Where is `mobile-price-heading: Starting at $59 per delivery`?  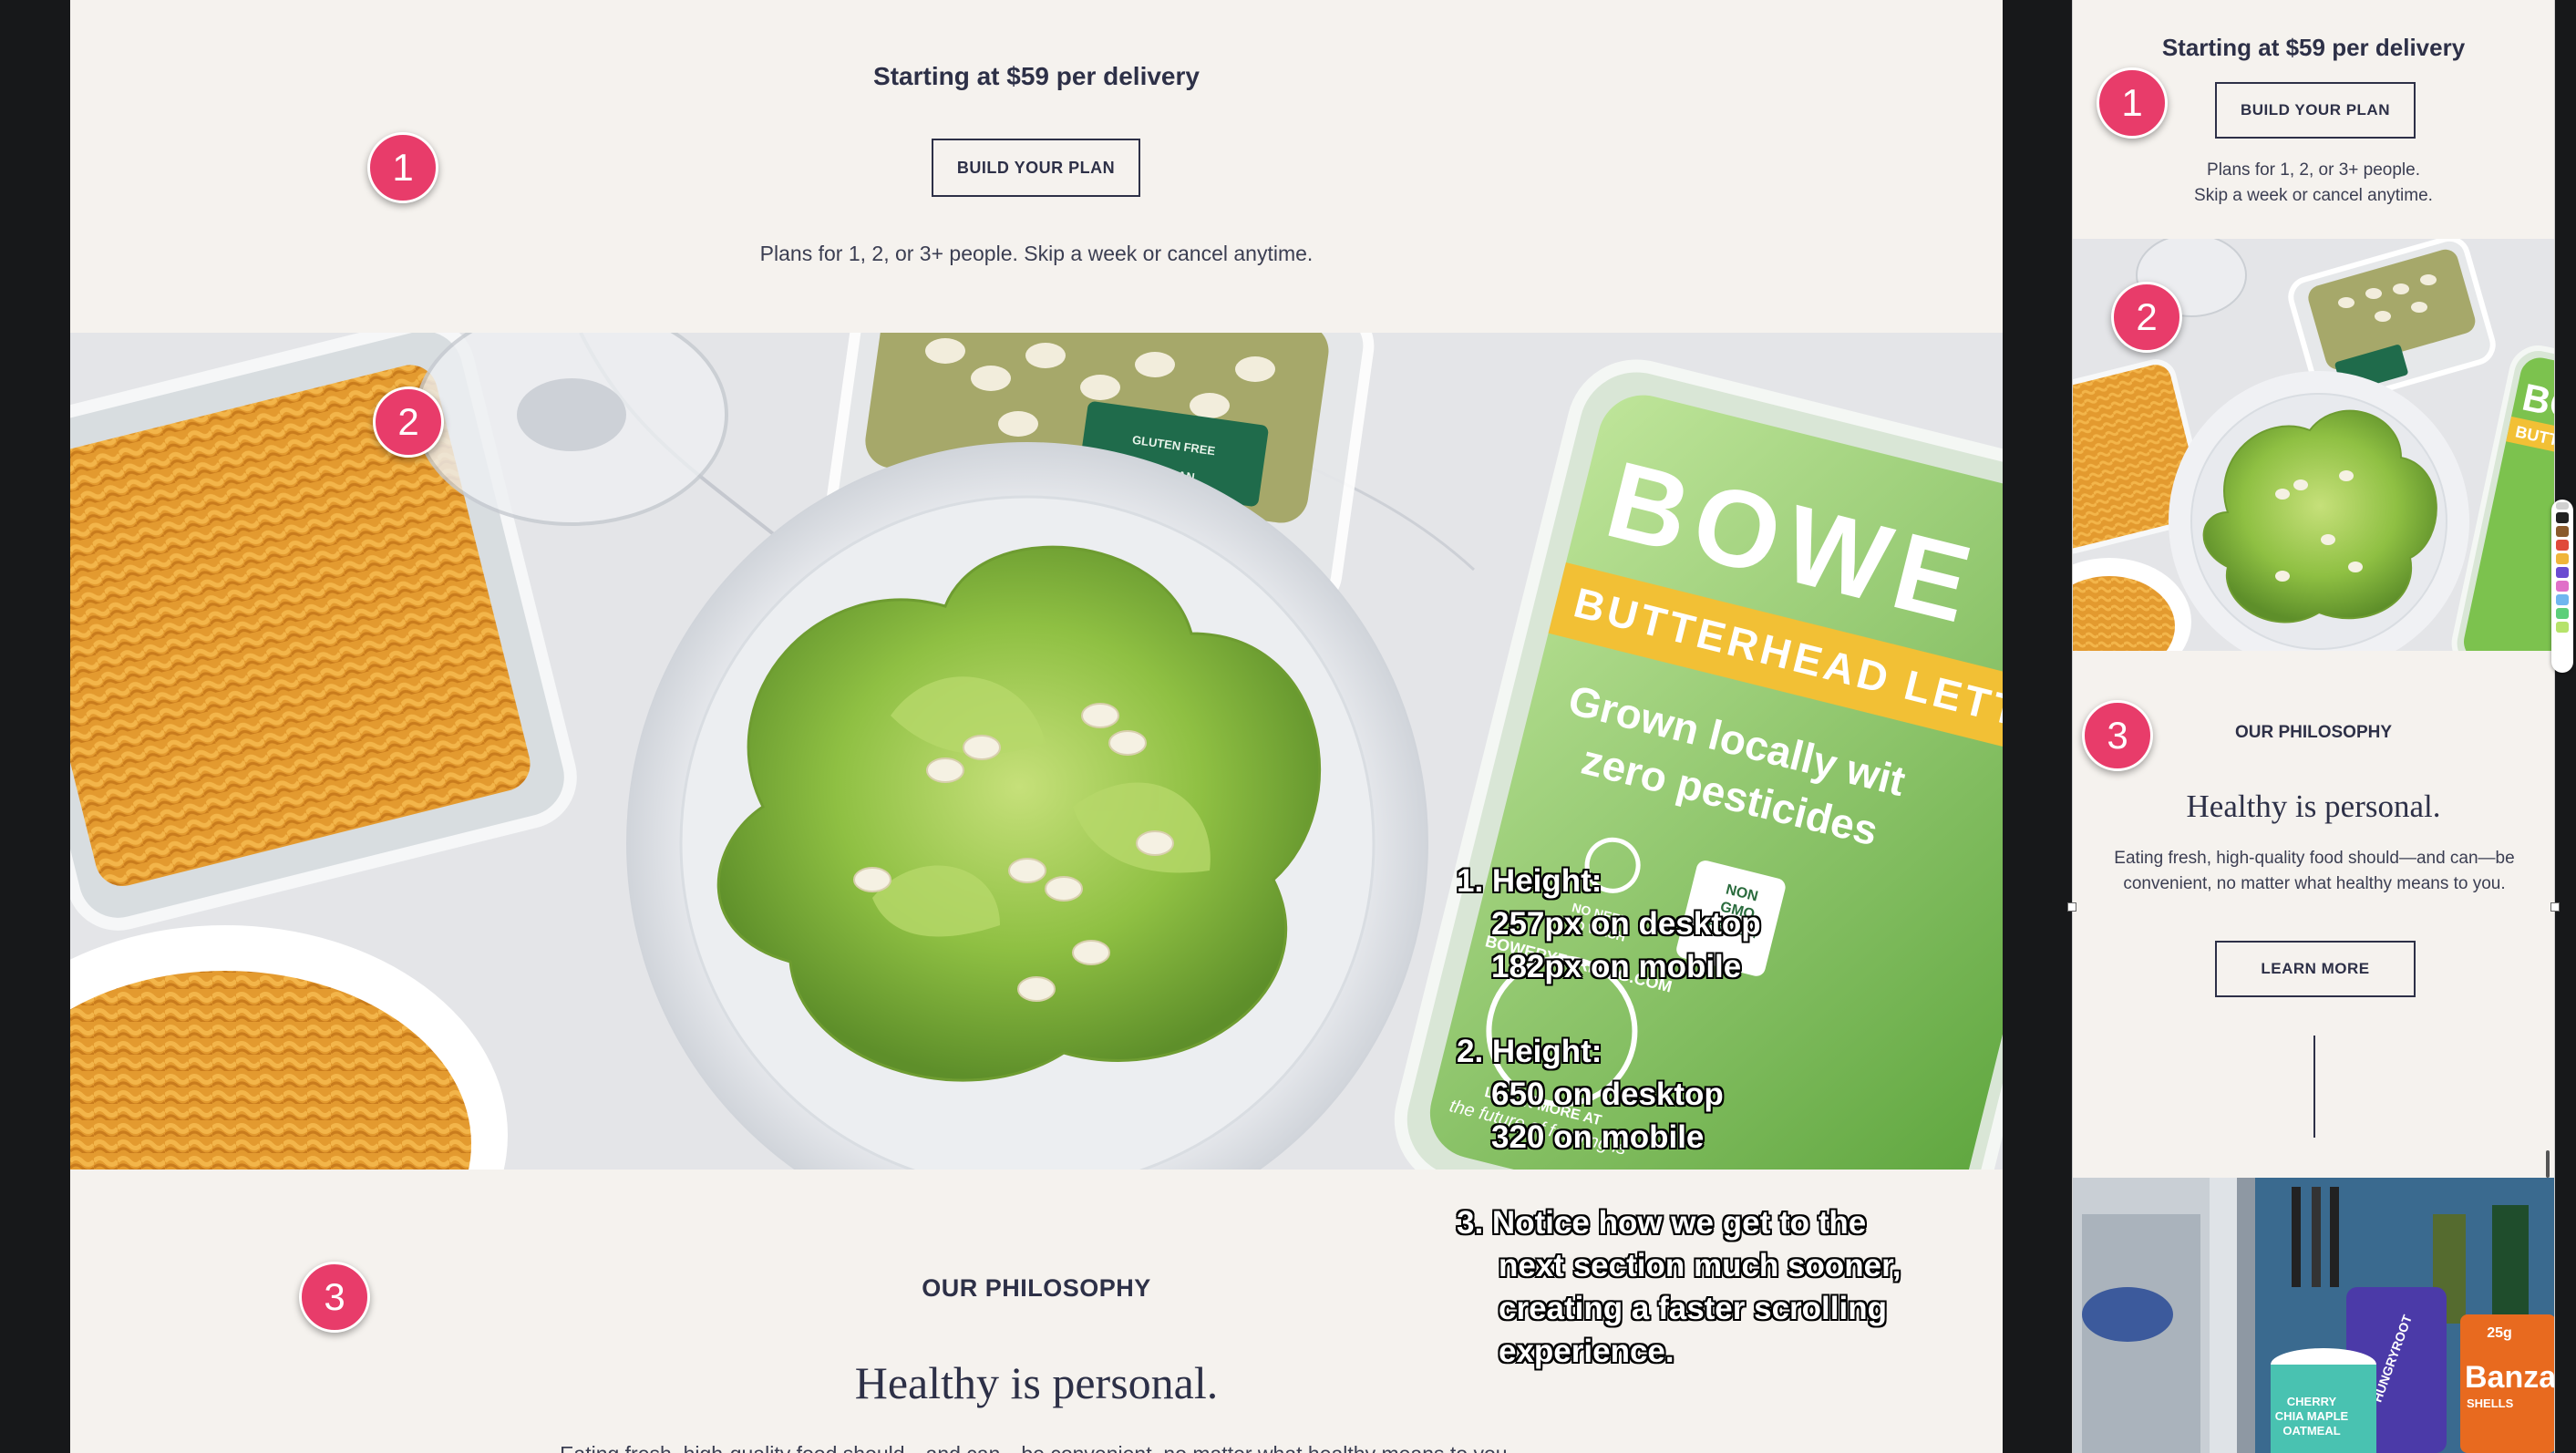 mobile-price-heading: Starting at $59 per delivery is located at coordinates (2313, 47).